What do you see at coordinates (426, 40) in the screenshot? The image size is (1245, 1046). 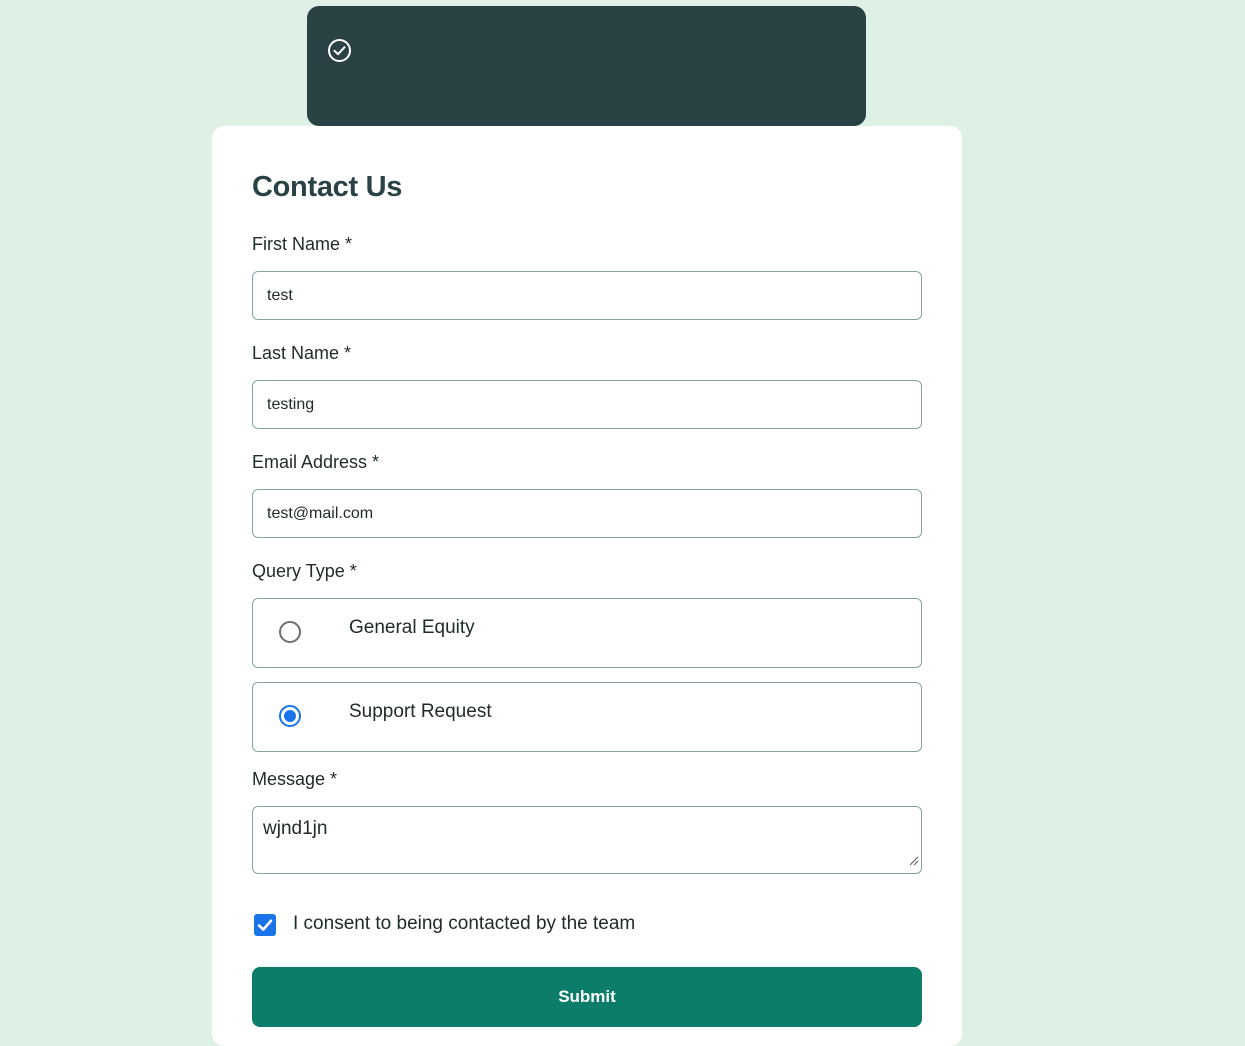 I see `toast-title: Message sent!` at bounding box center [426, 40].